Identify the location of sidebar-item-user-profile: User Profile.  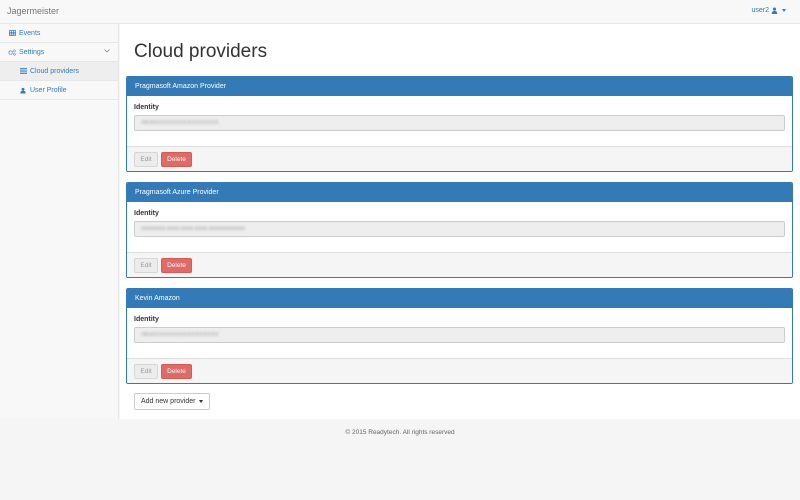
(59, 90).